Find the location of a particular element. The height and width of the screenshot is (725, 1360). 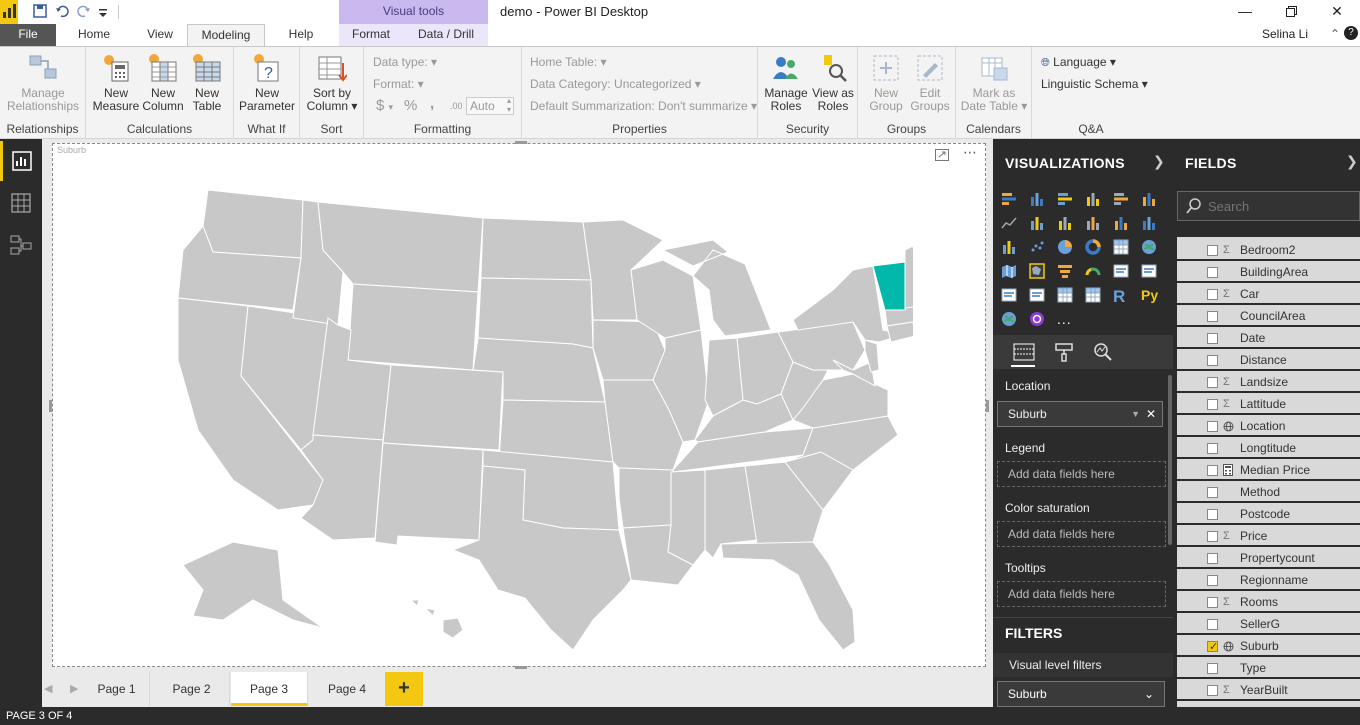

add-page-button: + is located at coordinates (404, 689).